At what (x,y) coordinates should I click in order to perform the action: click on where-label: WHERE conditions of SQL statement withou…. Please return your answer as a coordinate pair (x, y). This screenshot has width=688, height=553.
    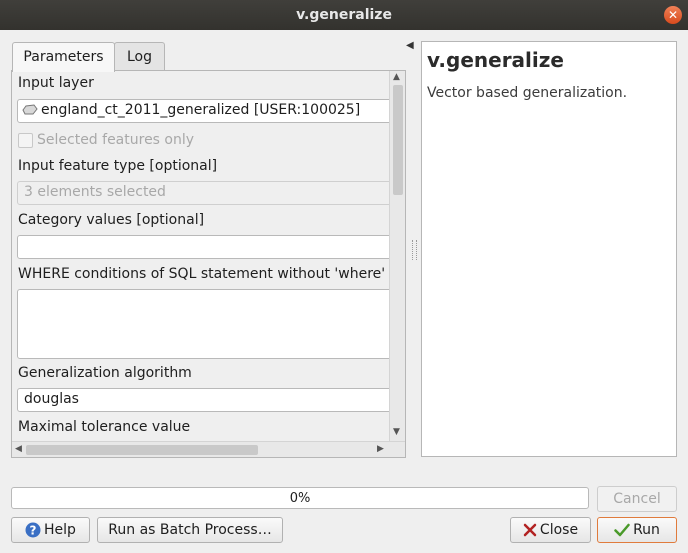
    Looking at the image, I should click on (203, 274).